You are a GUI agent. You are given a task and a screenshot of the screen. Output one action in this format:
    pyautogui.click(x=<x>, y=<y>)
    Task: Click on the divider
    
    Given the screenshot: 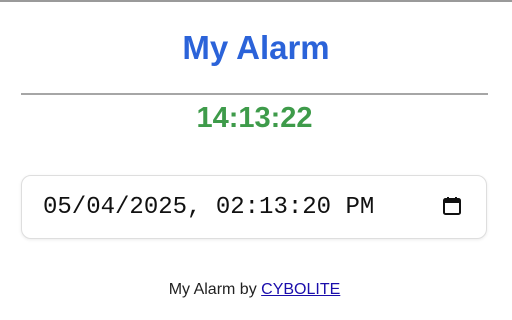 What is the action you would take?
    pyautogui.click(x=254, y=94)
    